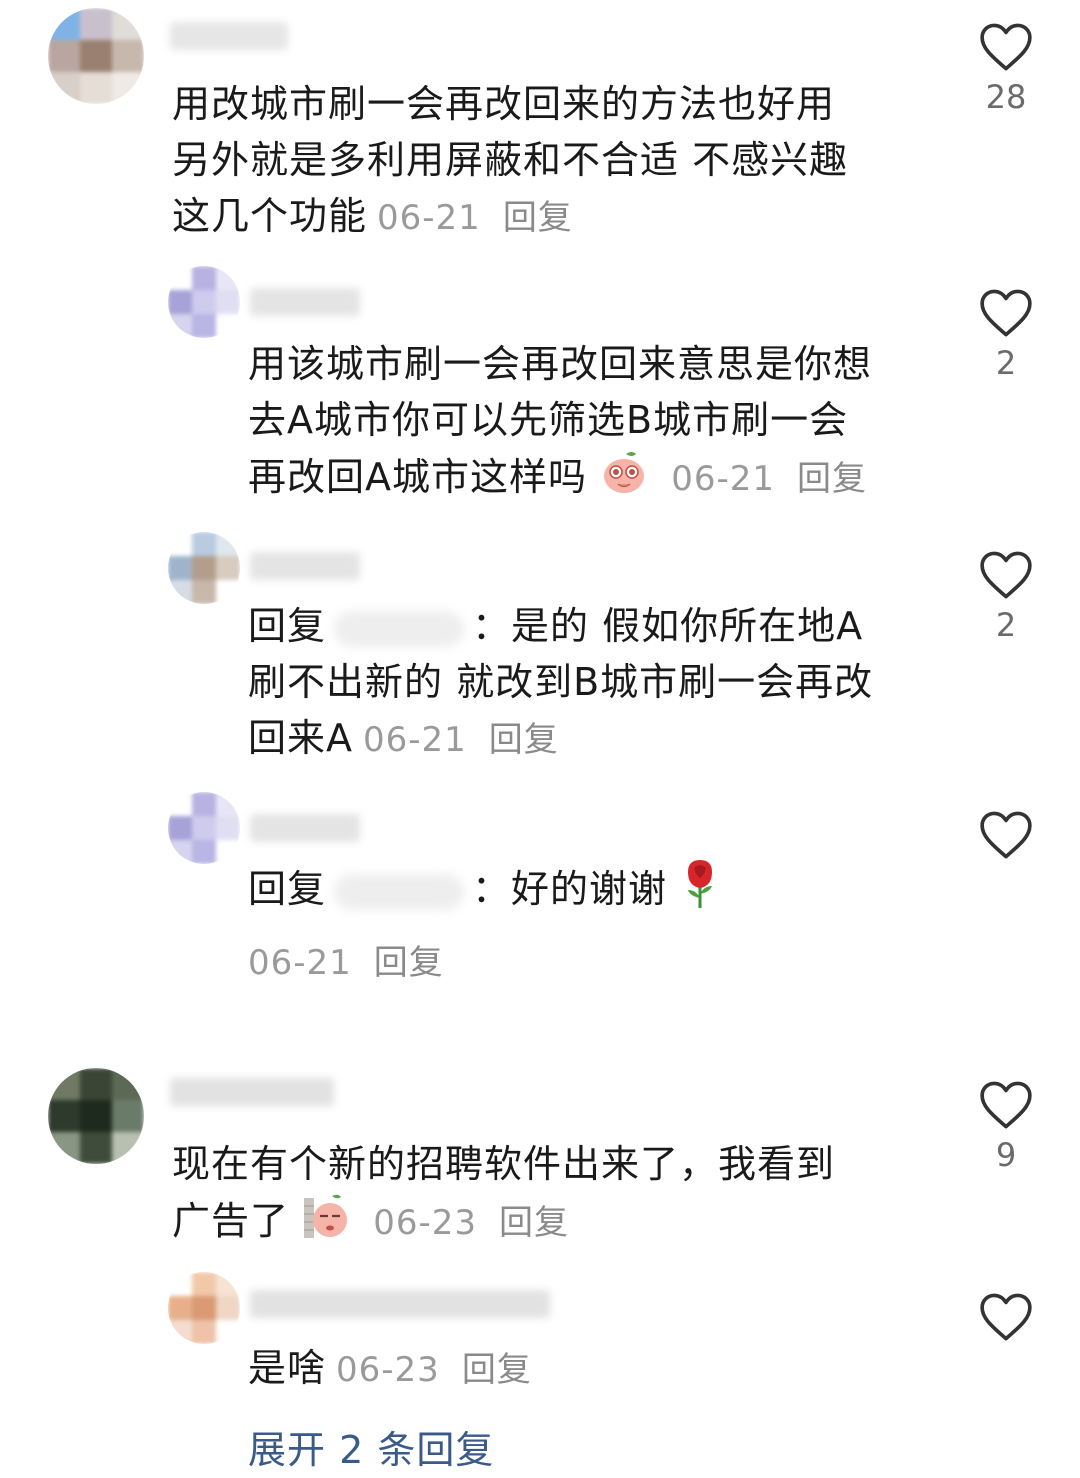  I want to click on expand-replies-link: 展开 2 条回复, so click(371, 1450).